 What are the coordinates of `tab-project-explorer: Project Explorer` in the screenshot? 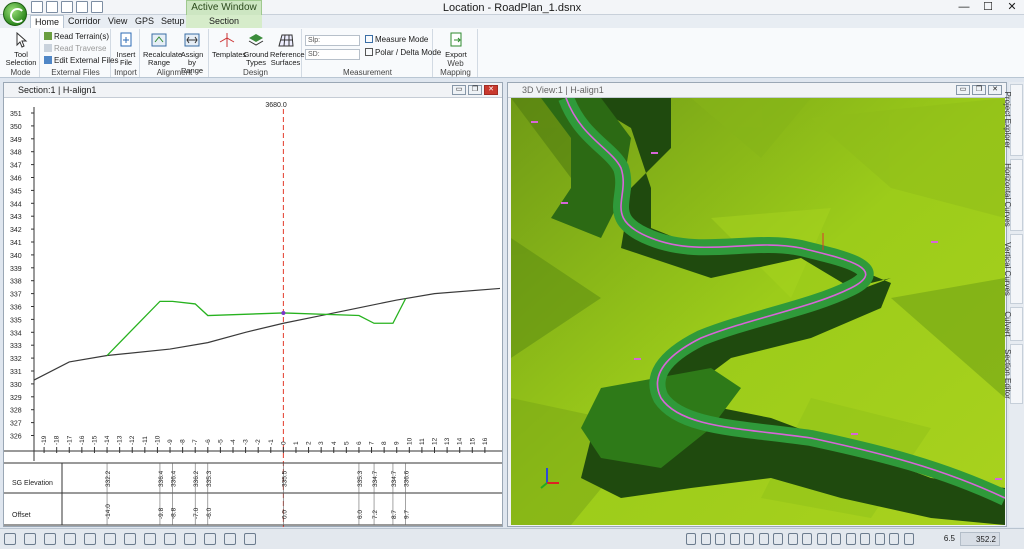 It's located at (1013, 120).